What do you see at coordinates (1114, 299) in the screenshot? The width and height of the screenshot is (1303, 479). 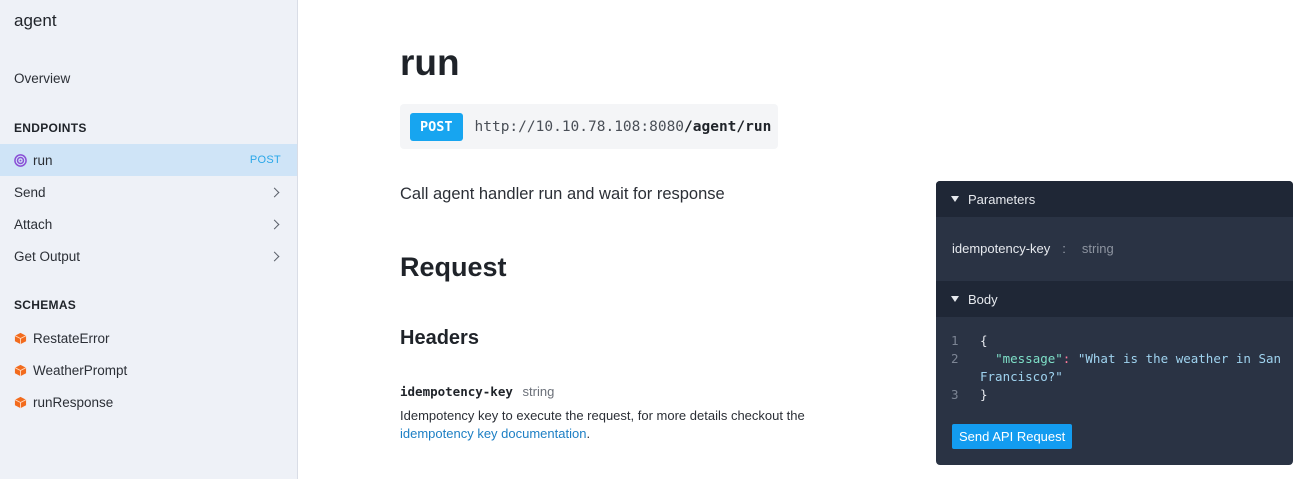 I see `body-toggle: Body` at bounding box center [1114, 299].